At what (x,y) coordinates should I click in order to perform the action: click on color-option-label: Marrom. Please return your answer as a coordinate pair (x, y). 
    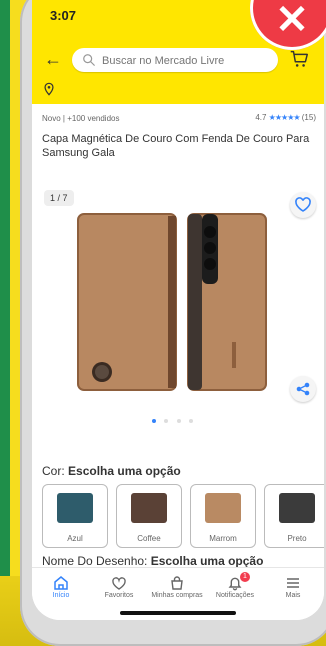
    Looking at the image, I should click on (223, 538).